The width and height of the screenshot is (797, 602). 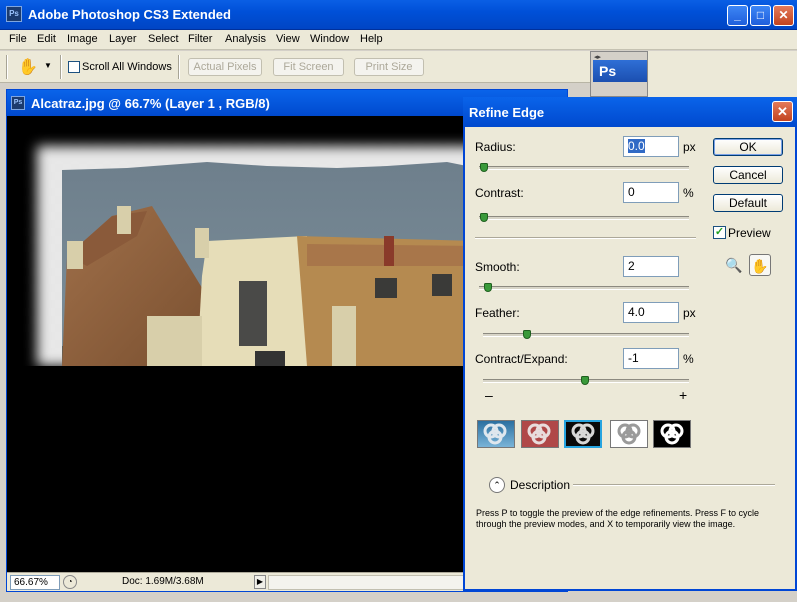 I want to click on feather-field: 4.0, so click(x=651, y=312).